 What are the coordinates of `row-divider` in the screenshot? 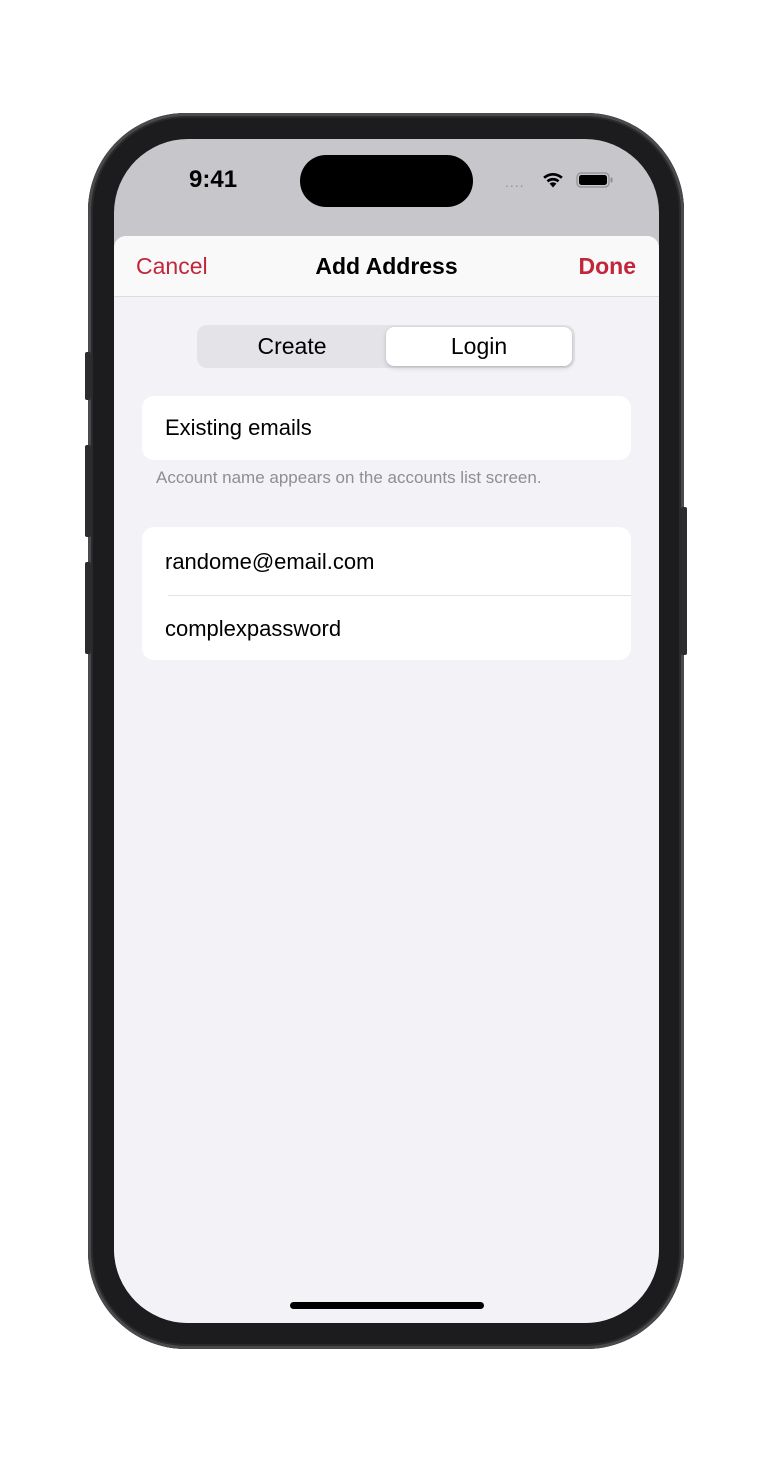 It's located at (399, 595).